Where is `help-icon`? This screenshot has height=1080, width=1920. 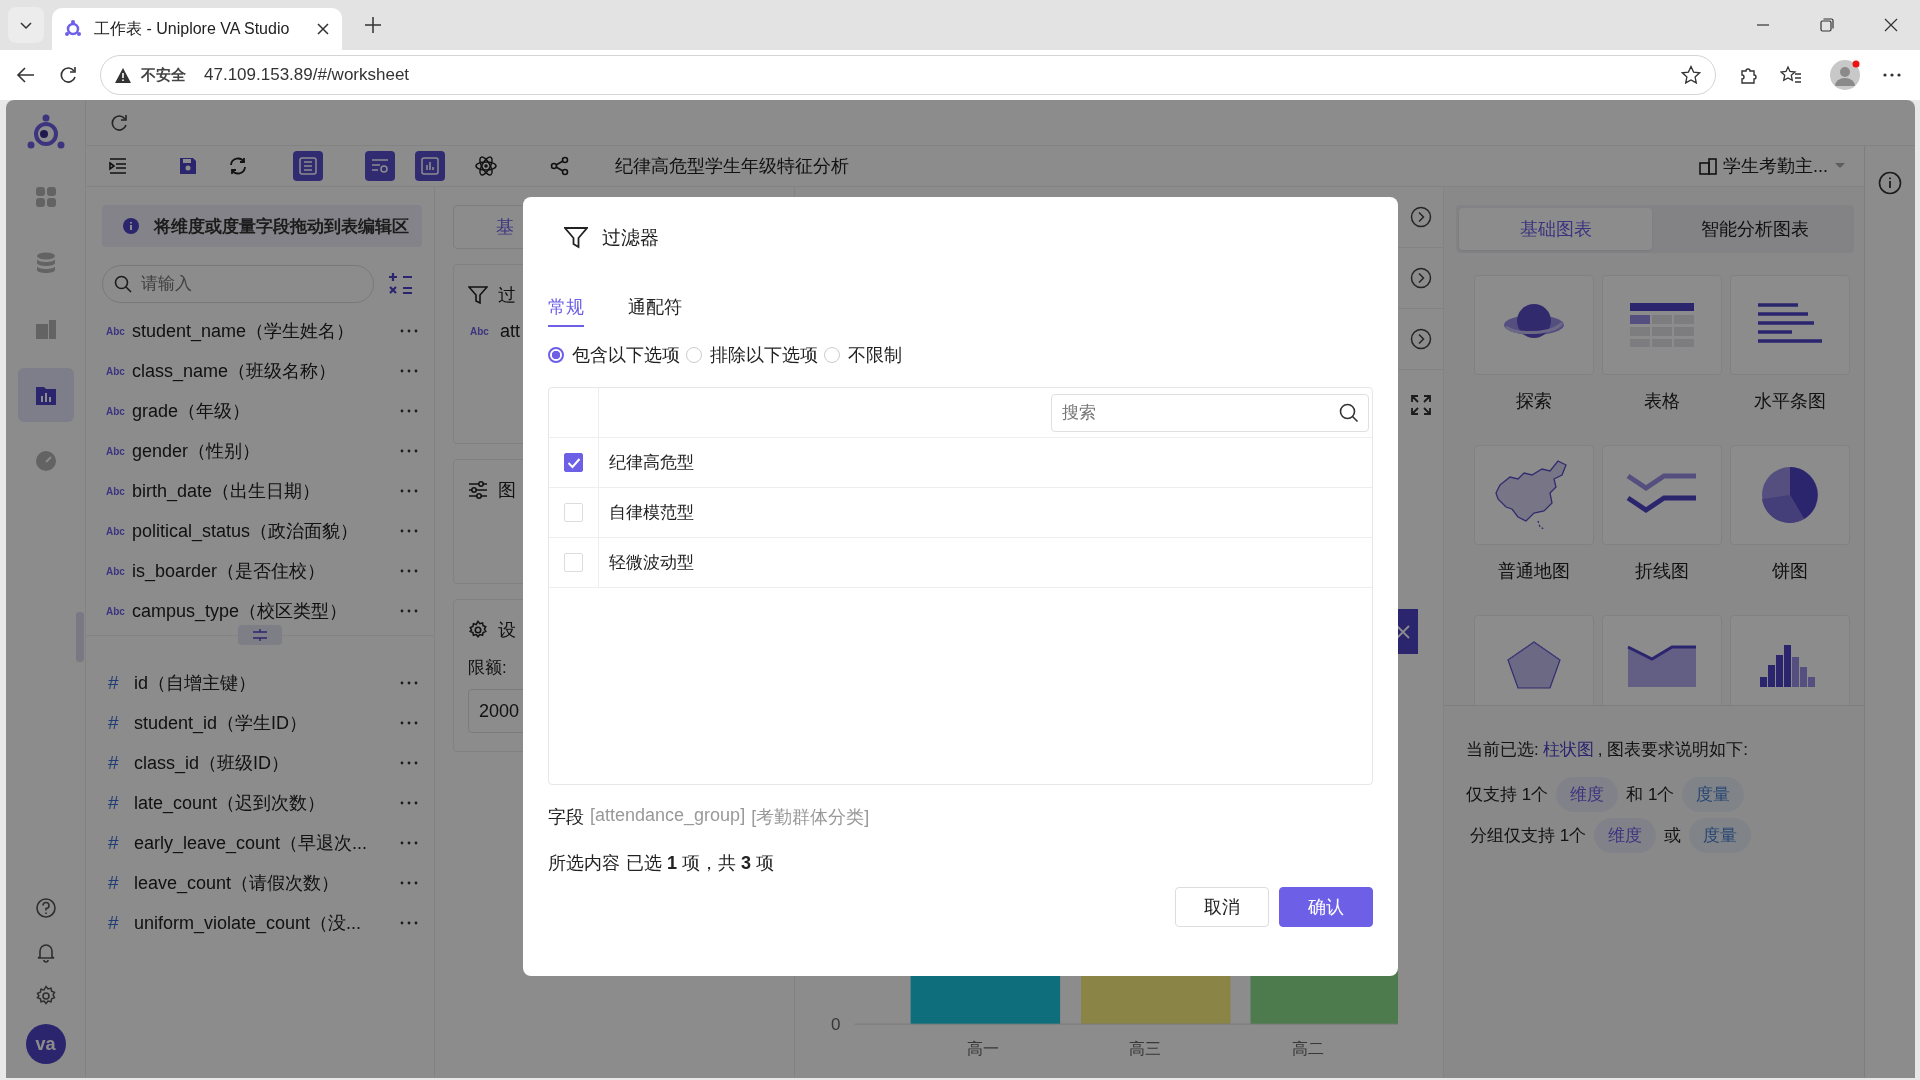 help-icon is located at coordinates (45, 908).